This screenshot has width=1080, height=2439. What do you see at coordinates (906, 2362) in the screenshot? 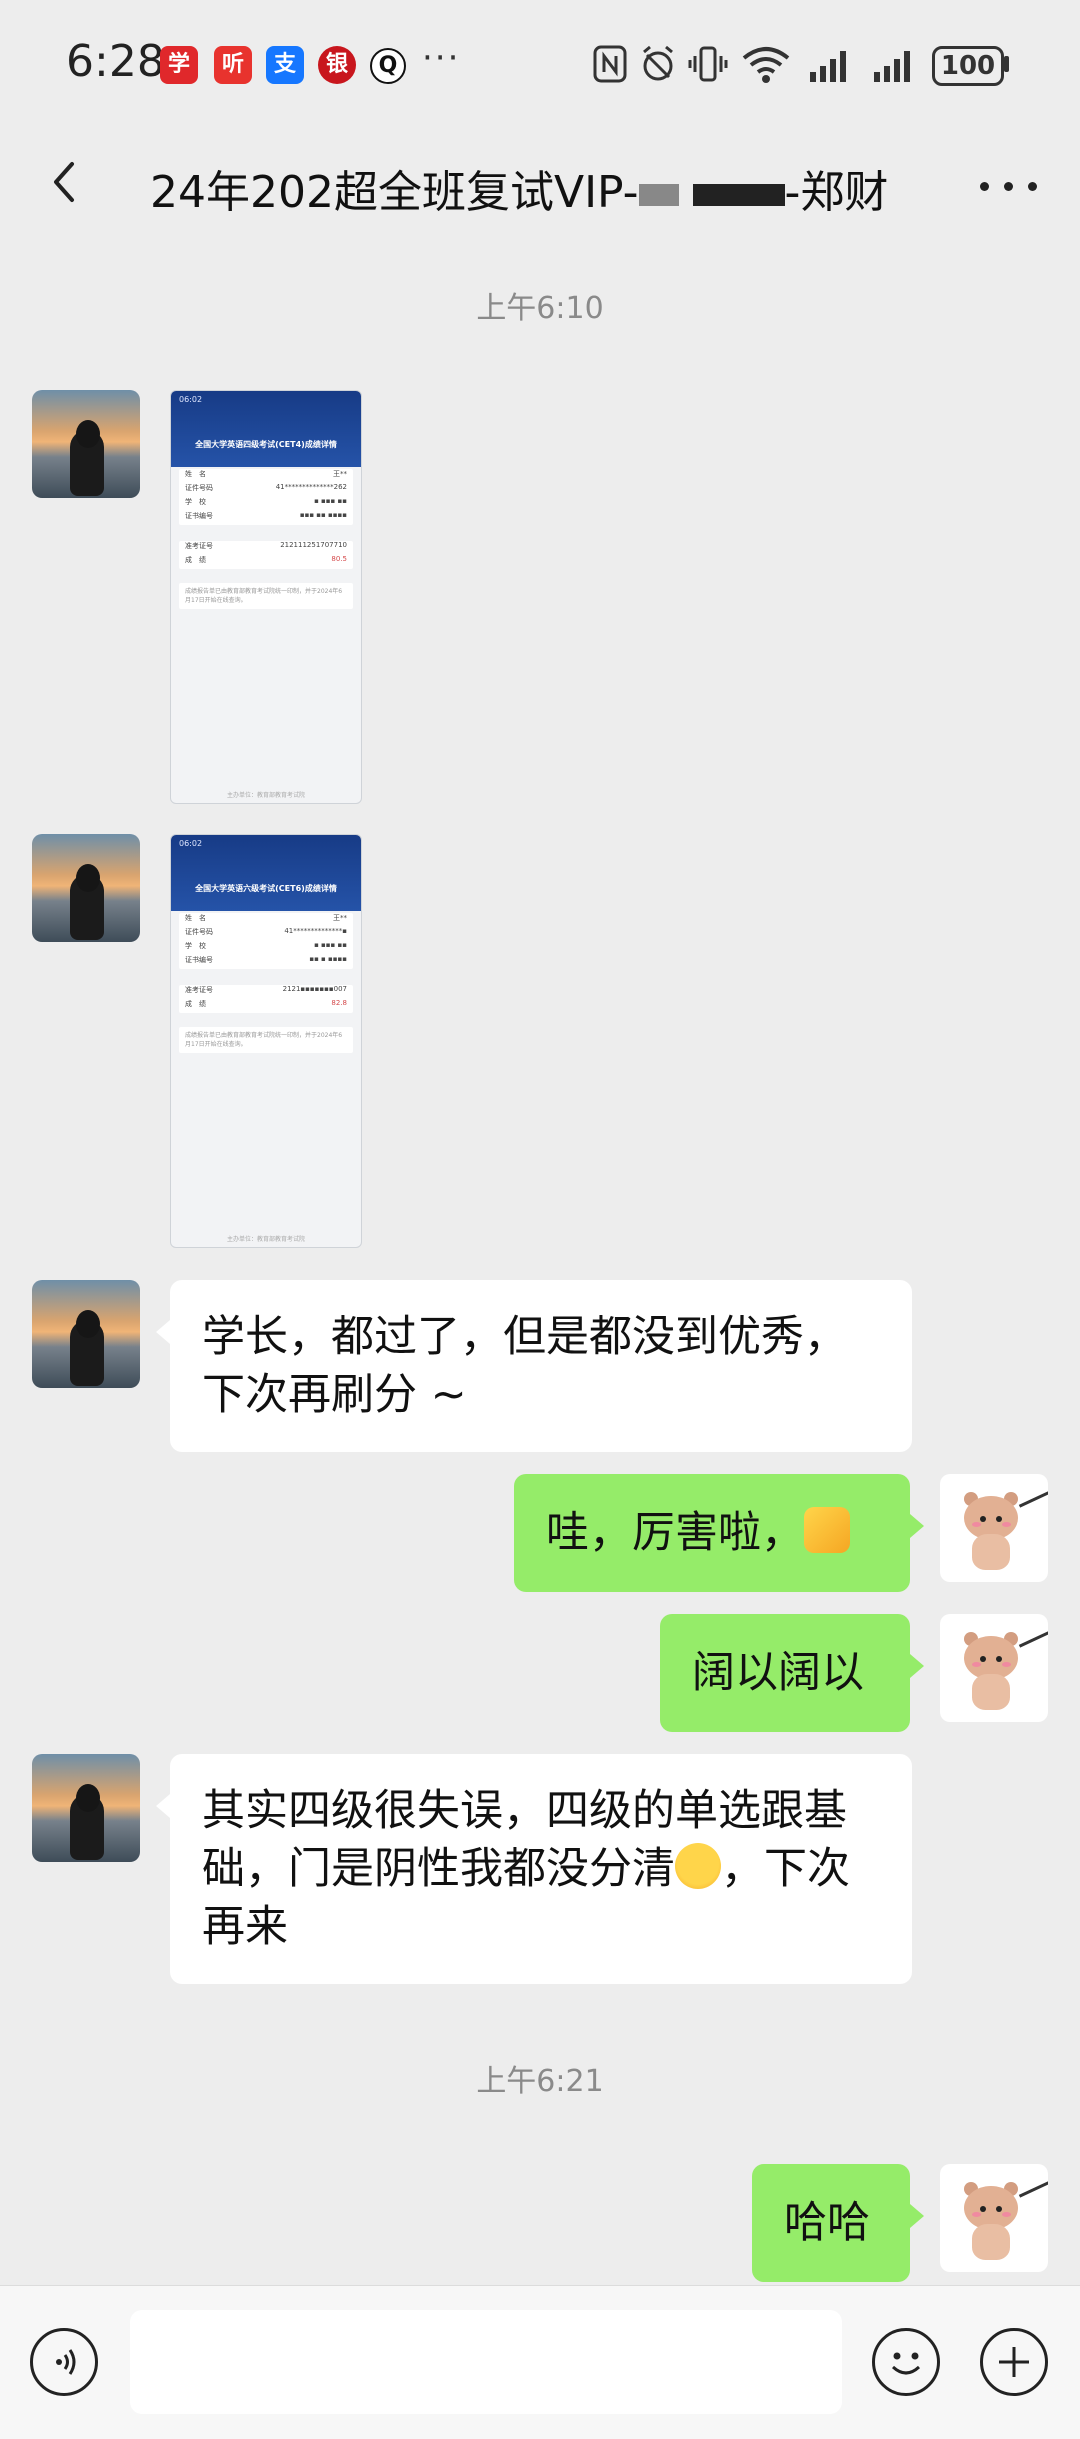
I see `emoji-button-icon` at bounding box center [906, 2362].